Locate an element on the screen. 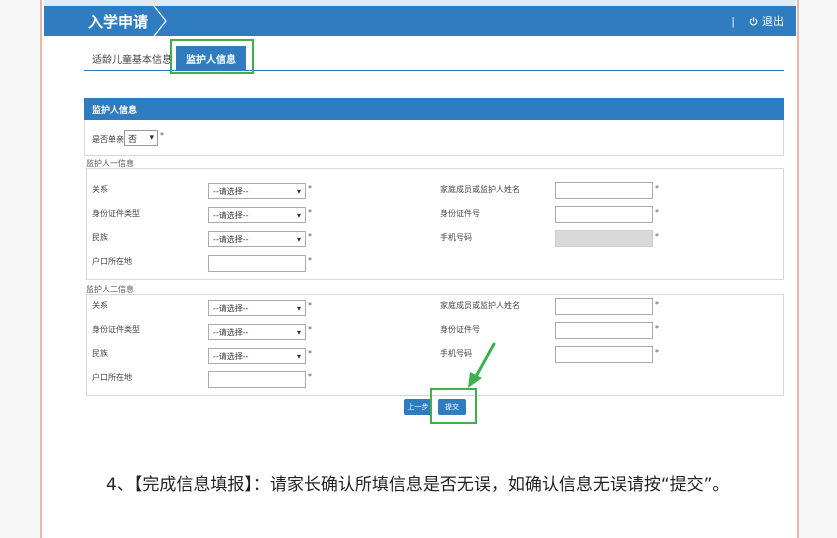 The height and width of the screenshot is (538, 837). g1-phone-label: 手机号码 is located at coordinates (456, 237).